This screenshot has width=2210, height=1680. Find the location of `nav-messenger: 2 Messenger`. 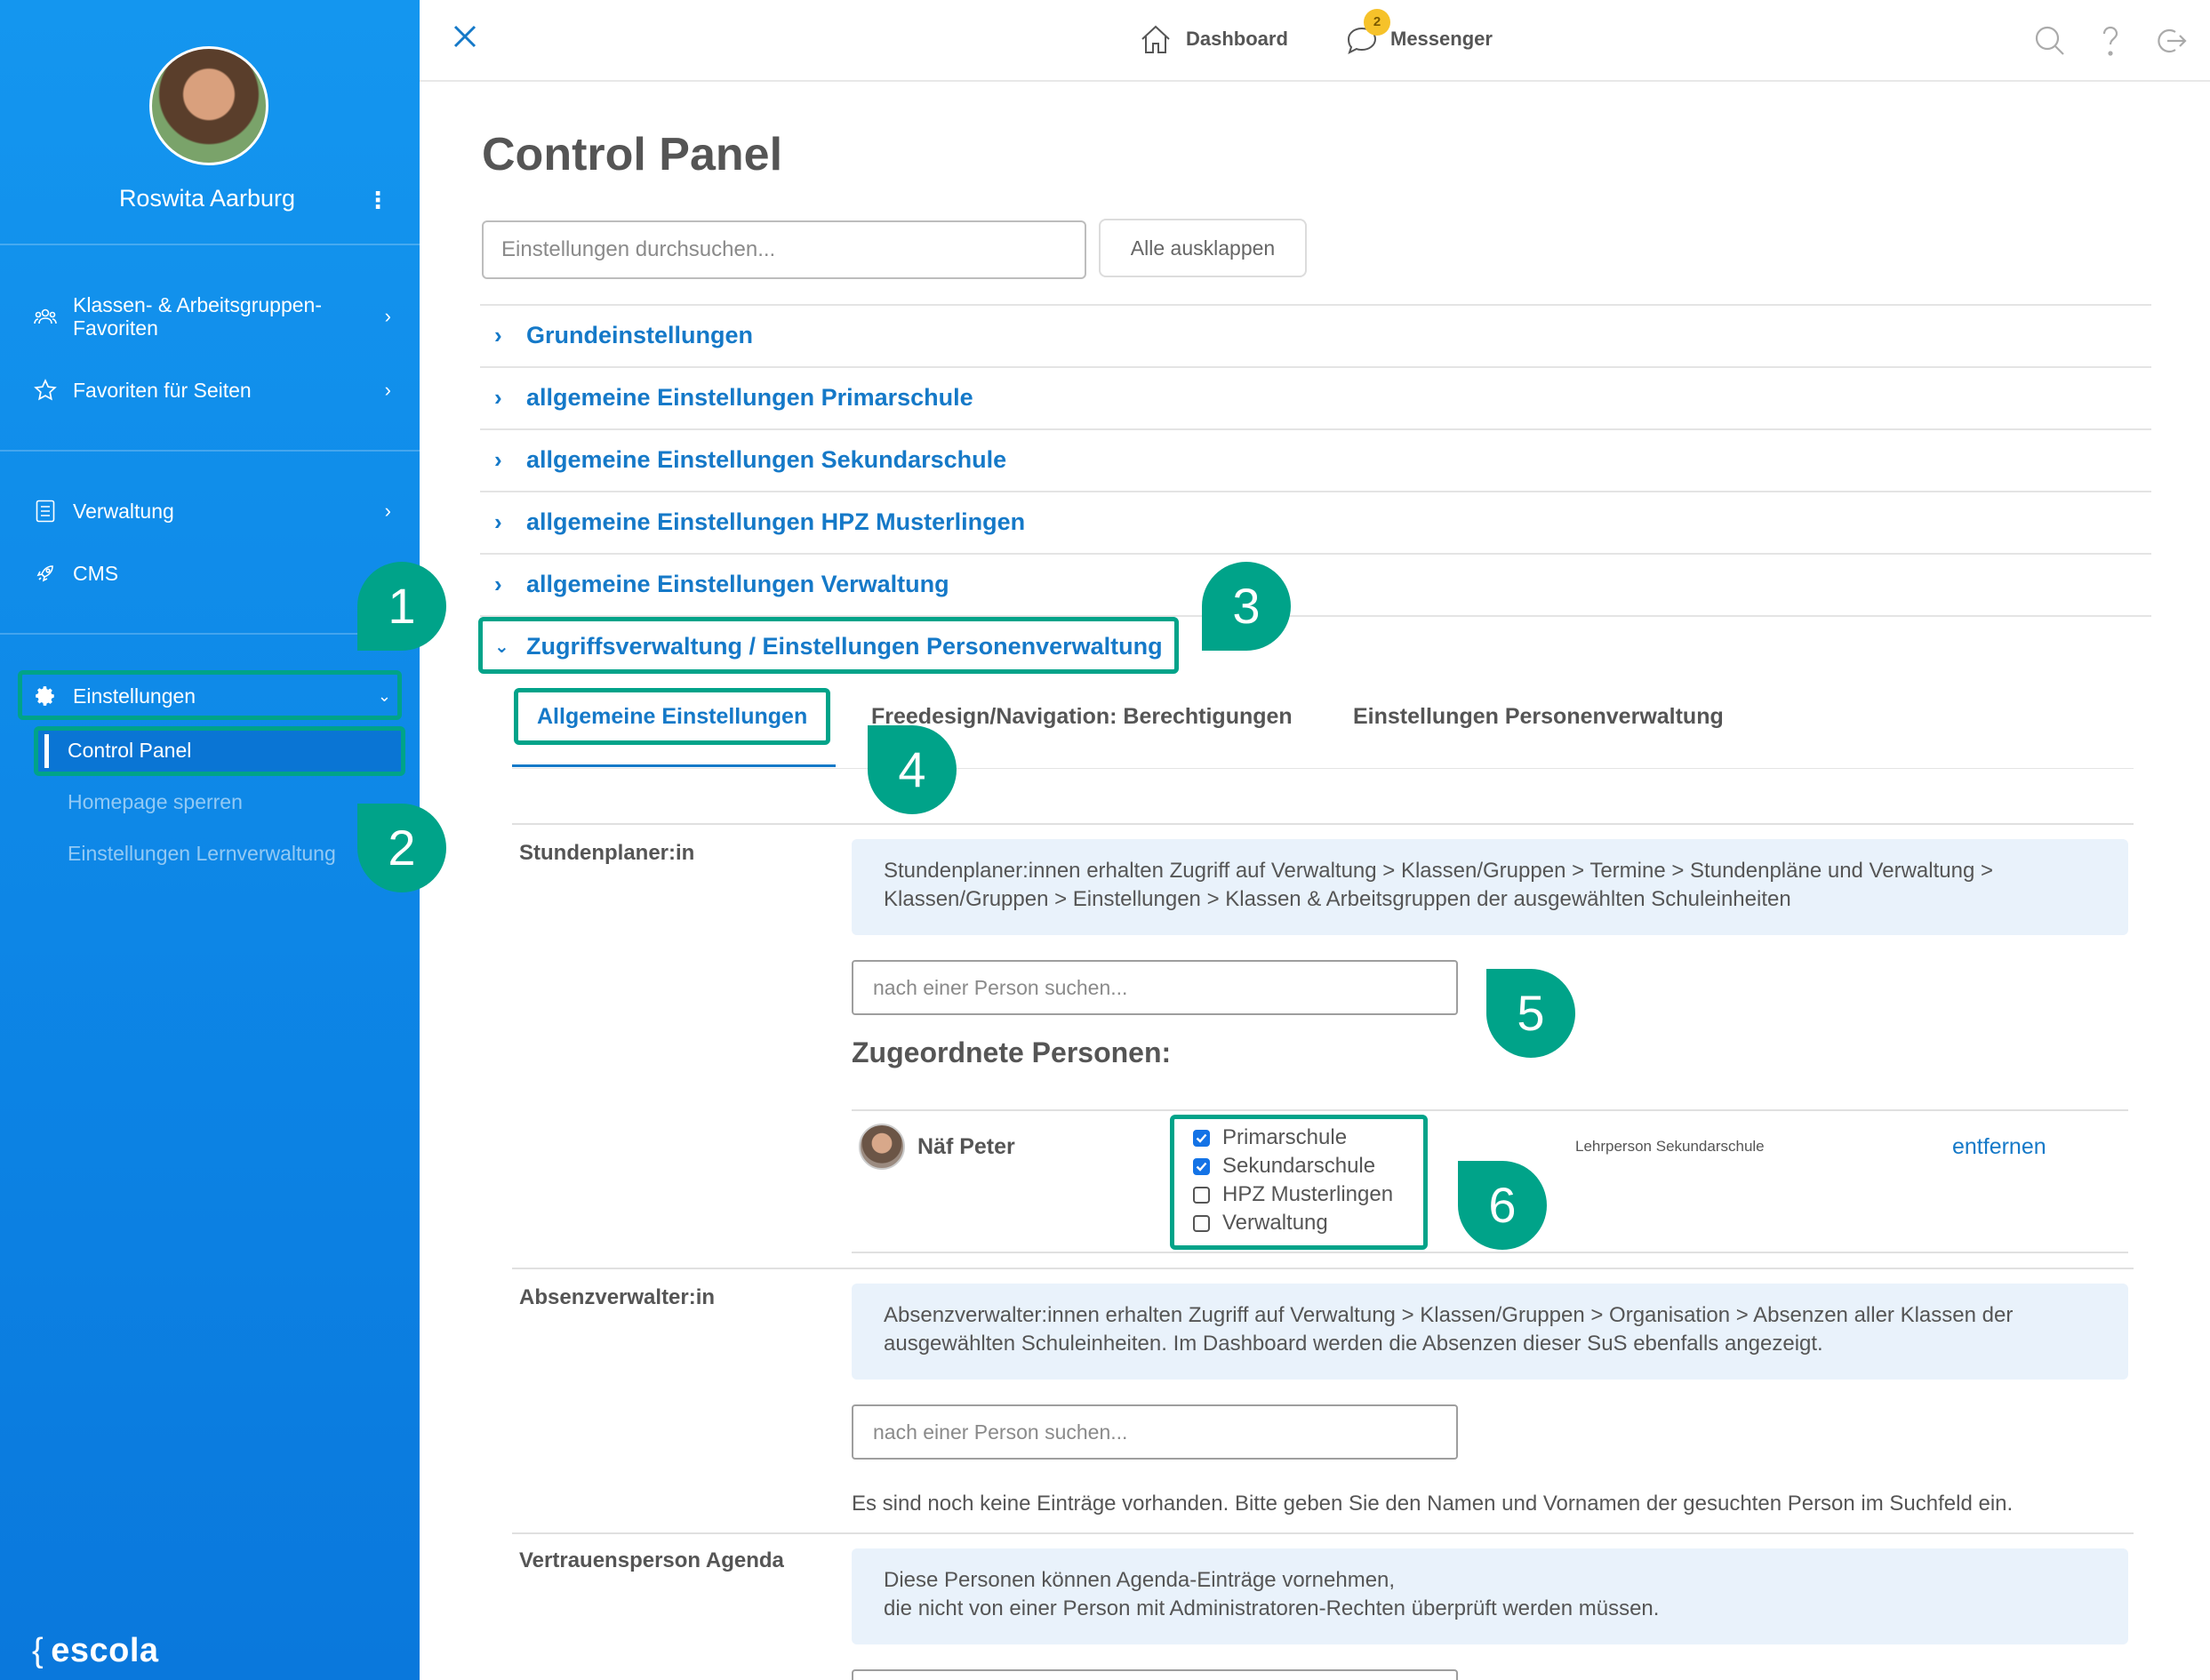

nav-messenger: 2 Messenger is located at coordinates (1418, 33).